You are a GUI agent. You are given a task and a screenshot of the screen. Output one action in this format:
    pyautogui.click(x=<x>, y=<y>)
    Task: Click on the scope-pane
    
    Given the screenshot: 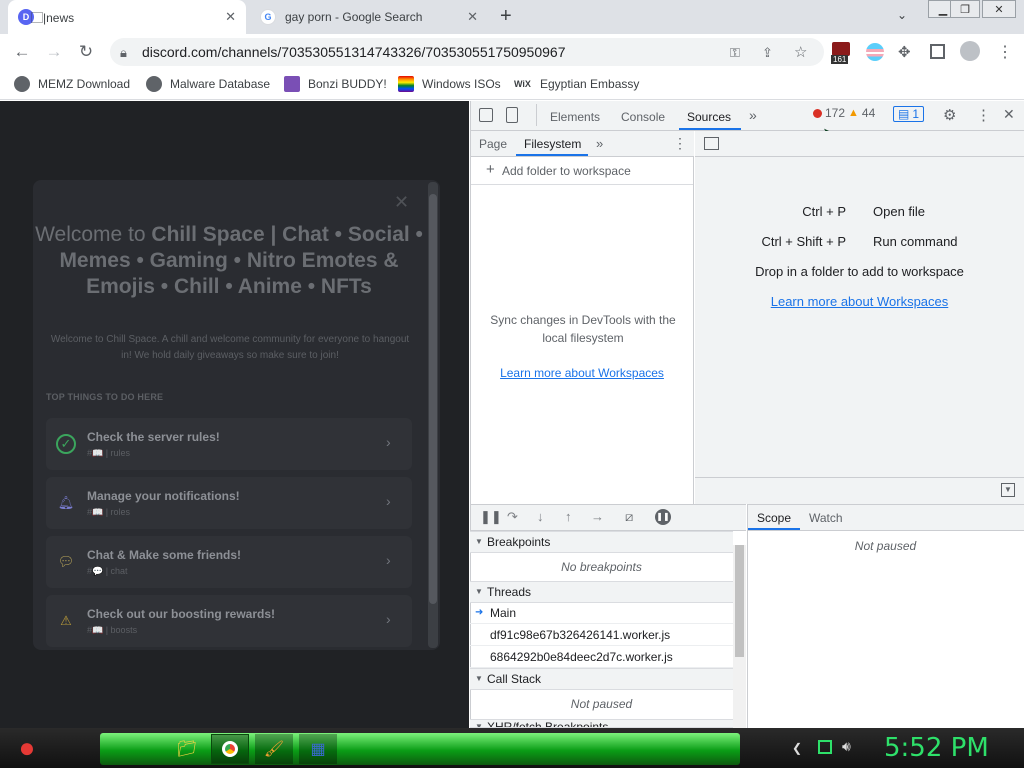 What is the action you would take?
    pyautogui.click(x=885, y=629)
    